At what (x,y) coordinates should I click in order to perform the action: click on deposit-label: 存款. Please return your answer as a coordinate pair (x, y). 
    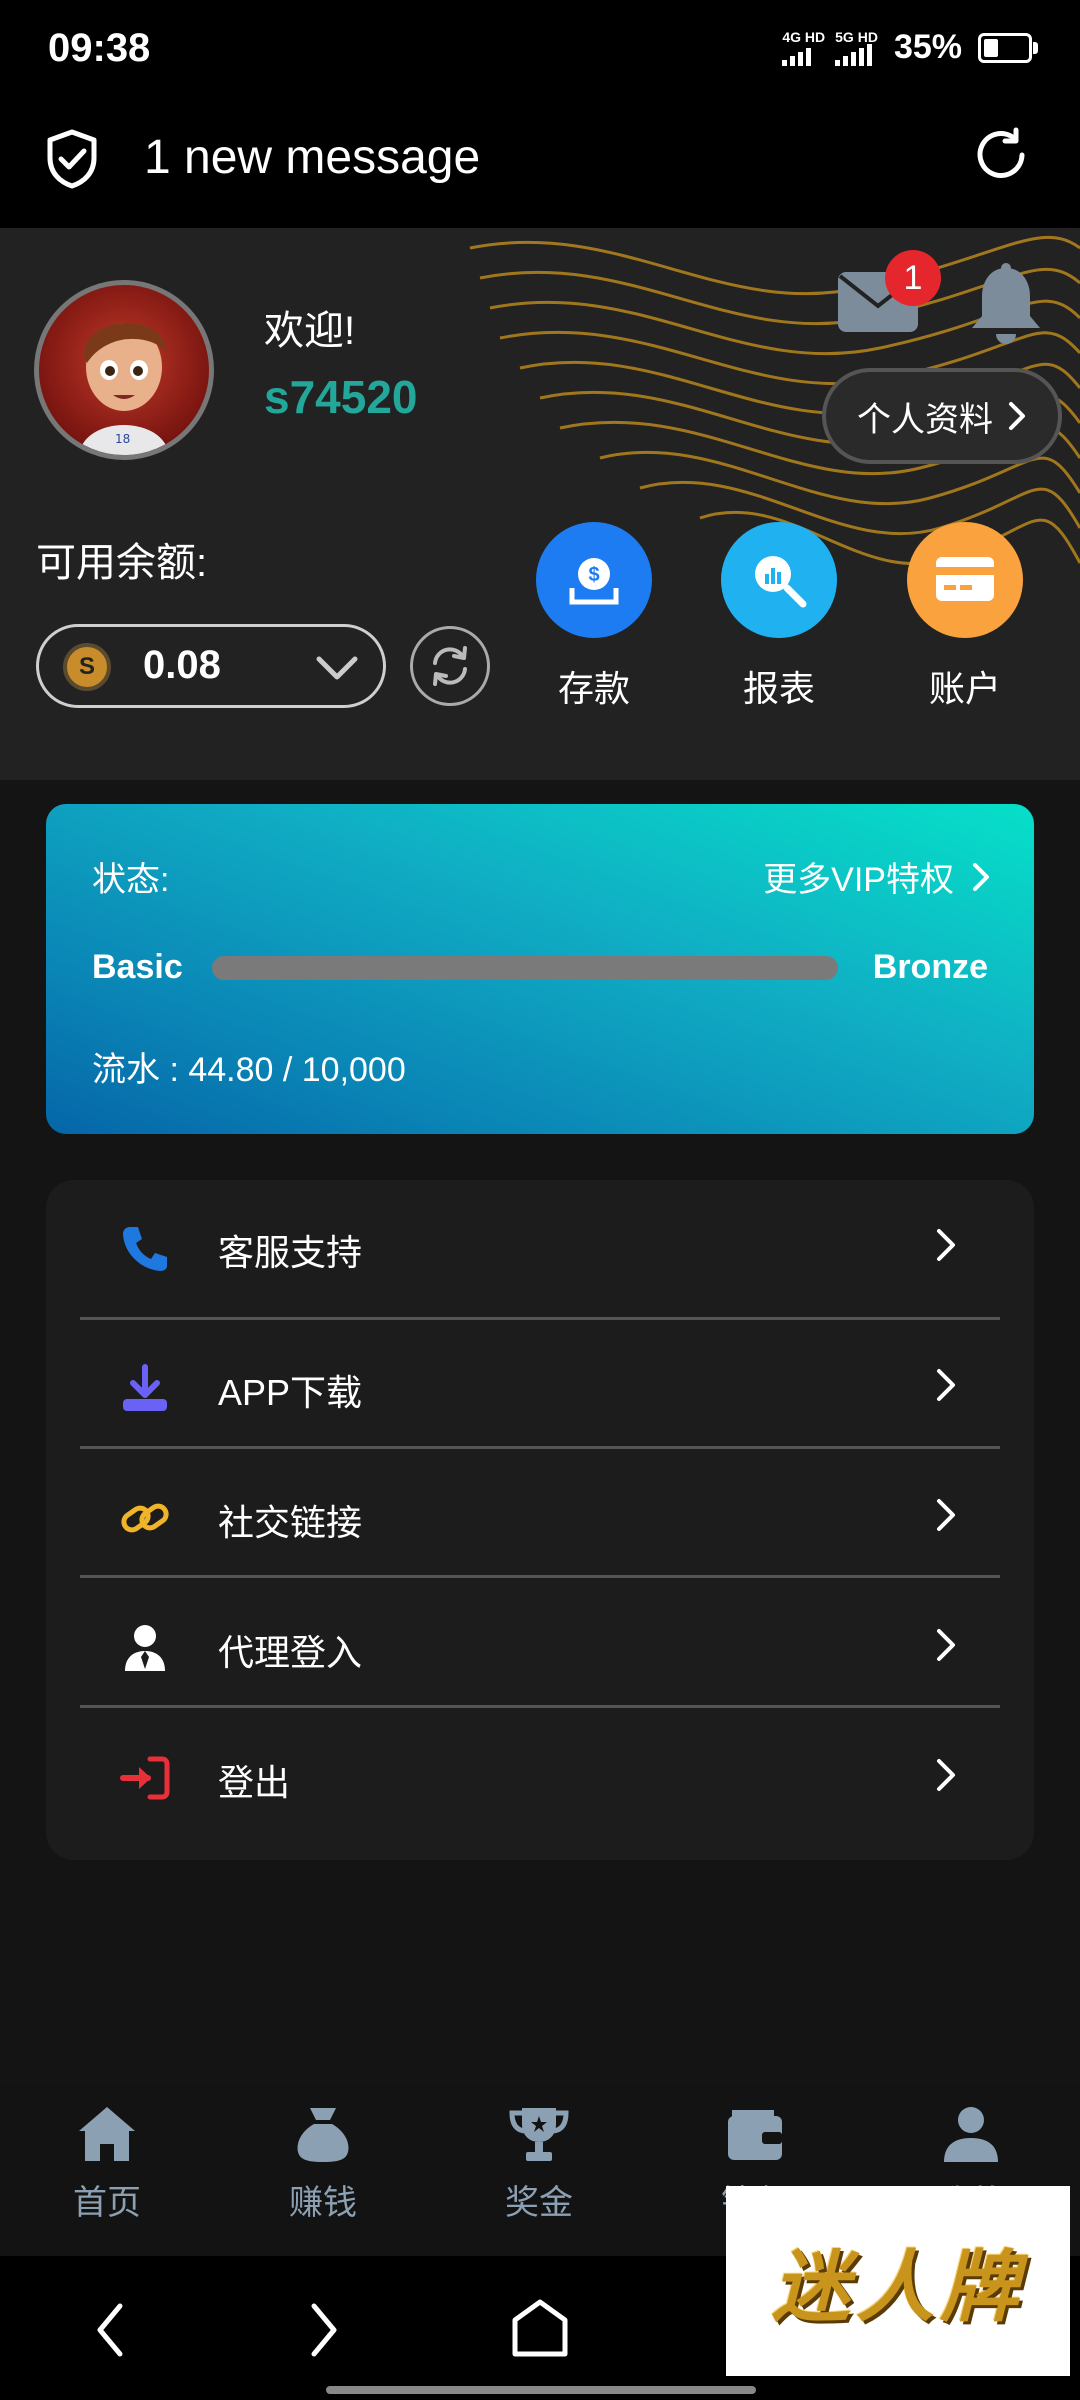
    Looking at the image, I should click on (593, 688).